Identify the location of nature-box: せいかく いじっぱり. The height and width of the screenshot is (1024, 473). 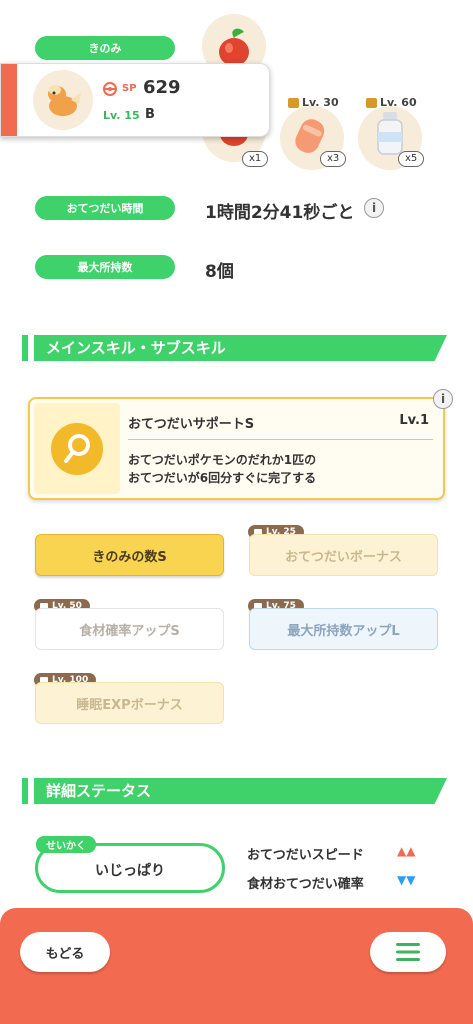
(130, 864).